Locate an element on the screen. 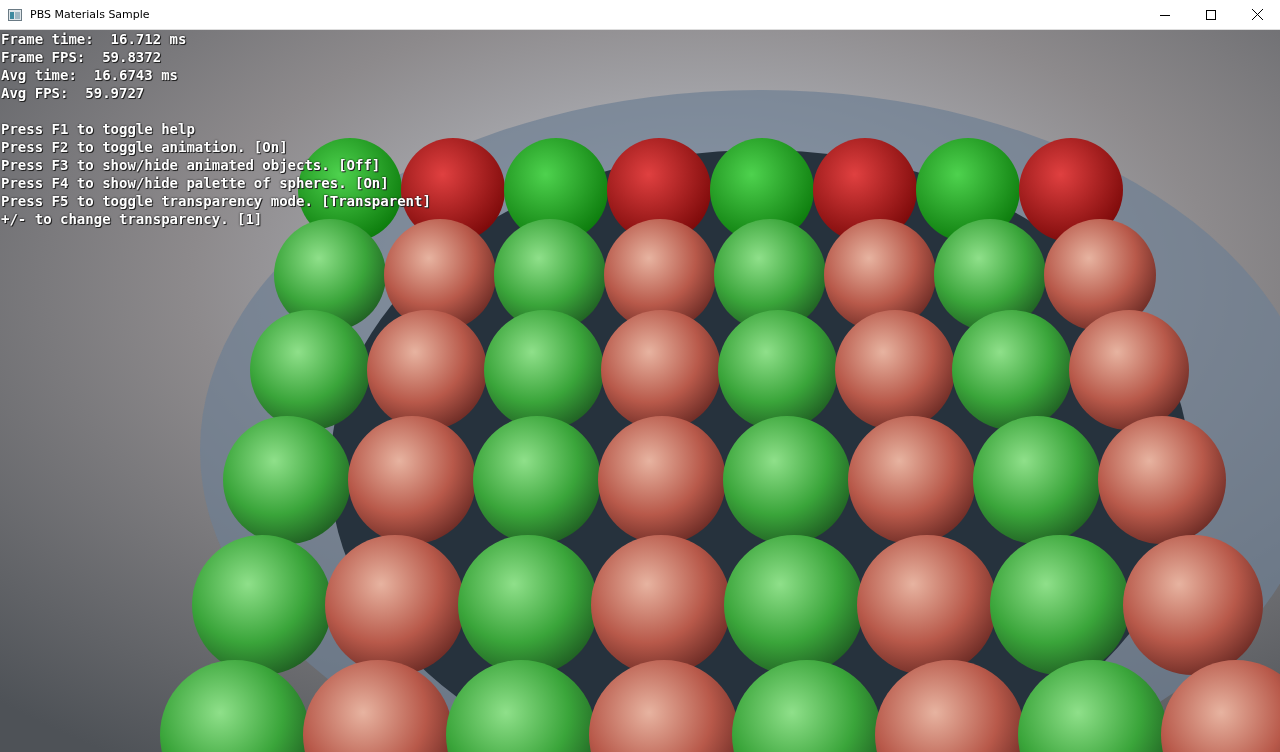 Image resolution: width=1280 pixels, height=752 pixels. overlay-text: +/- to change transparency. [1] is located at coordinates (132, 219).